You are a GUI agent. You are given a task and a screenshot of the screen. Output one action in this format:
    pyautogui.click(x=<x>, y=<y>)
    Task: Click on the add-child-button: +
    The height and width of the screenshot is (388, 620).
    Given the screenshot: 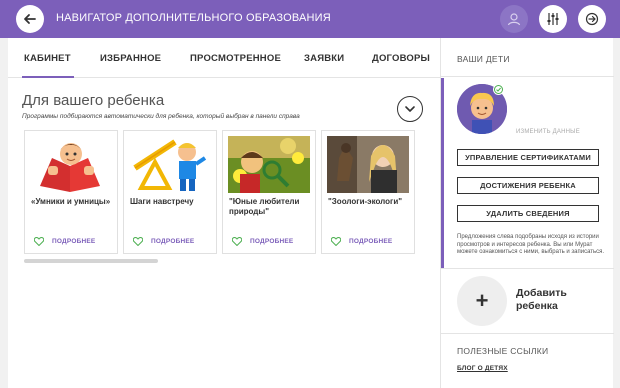 What is the action you would take?
    pyautogui.click(x=482, y=301)
    